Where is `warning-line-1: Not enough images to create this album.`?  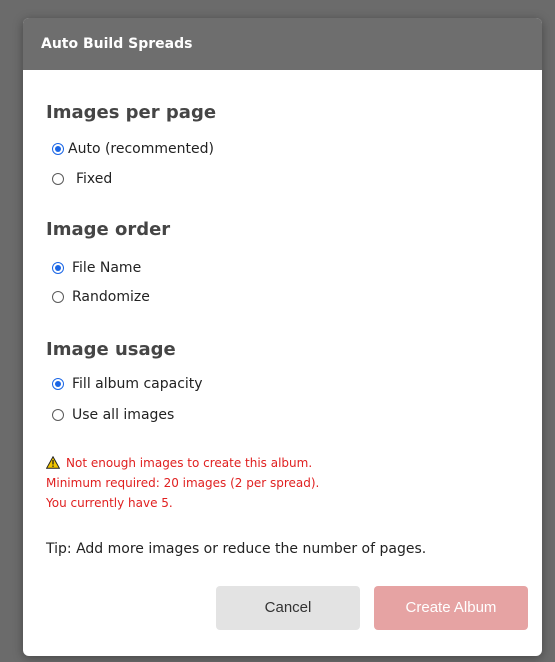
warning-line-1: Not enough images to create this album. is located at coordinates (182, 463).